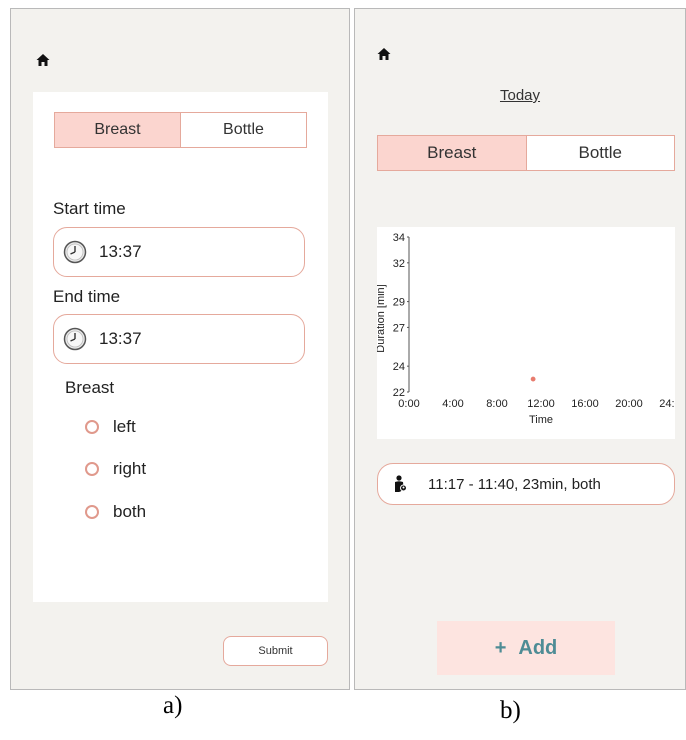 The image size is (686, 740). What do you see at coordinates (520, 95) in the screenshot?
I see `today-link: Today` at bounding box center [520, 95].